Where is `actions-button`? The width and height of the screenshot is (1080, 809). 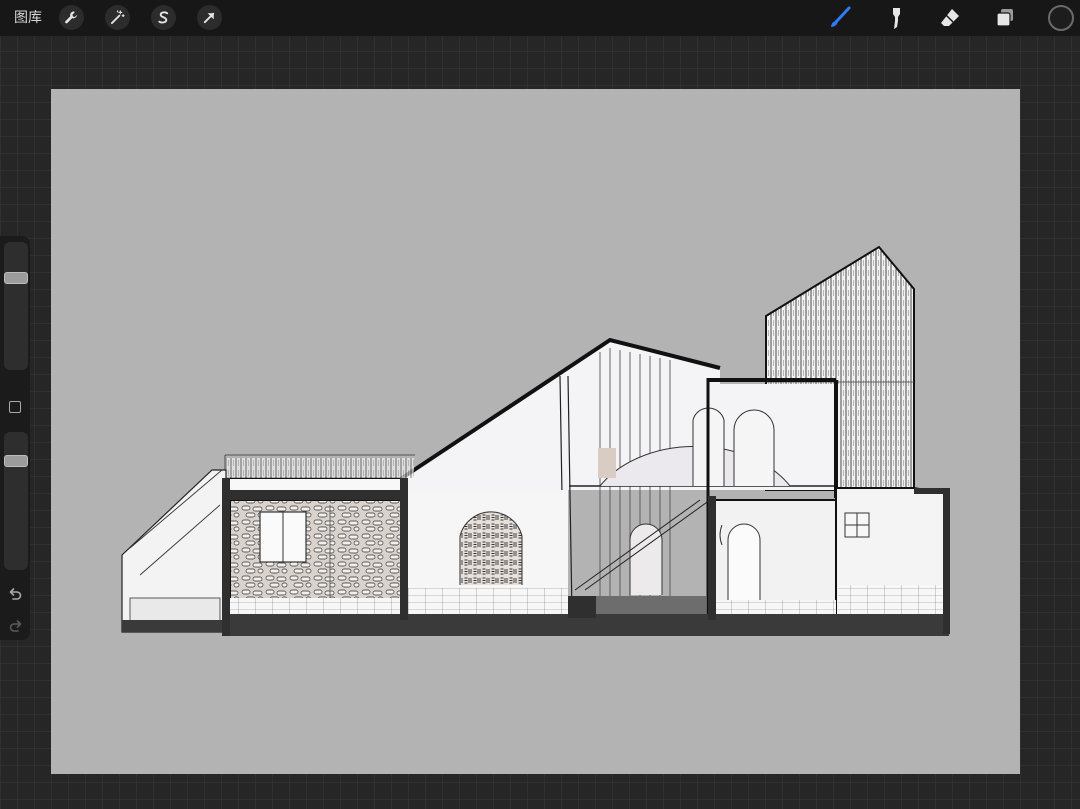
actions-button is located at coordinates (71, 17).